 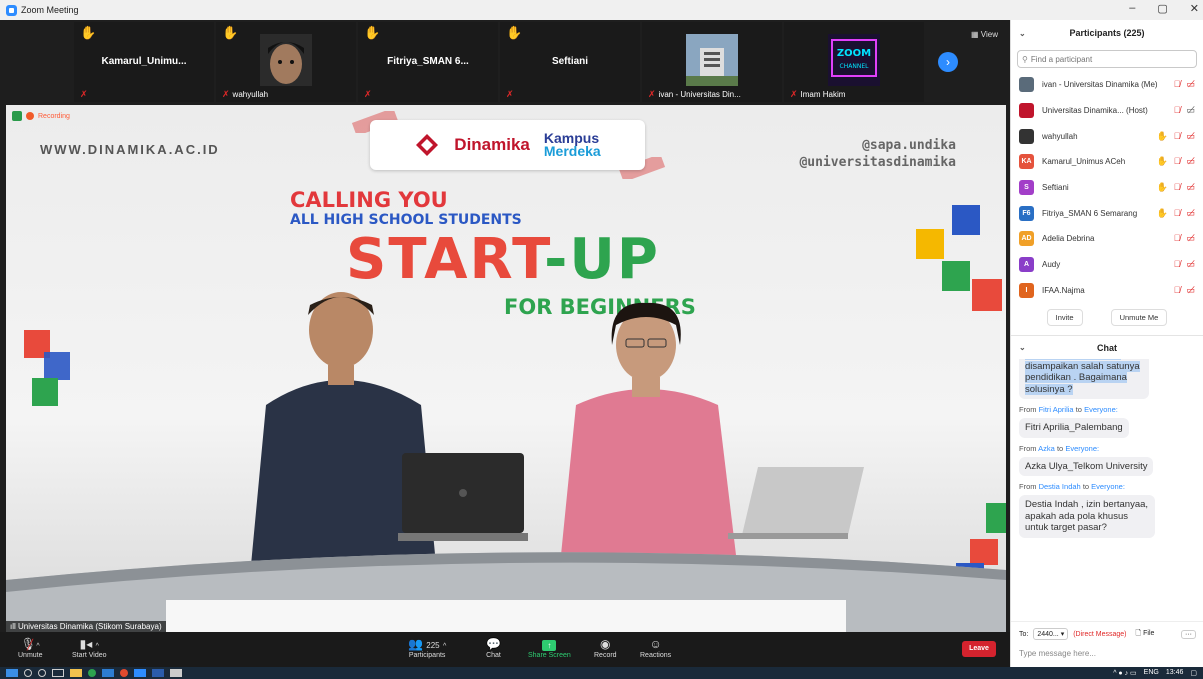 I want to click on system-tray: ^ ● ♪ ▭ ENG 13:46 ▢, so click(x=1155, y=673).